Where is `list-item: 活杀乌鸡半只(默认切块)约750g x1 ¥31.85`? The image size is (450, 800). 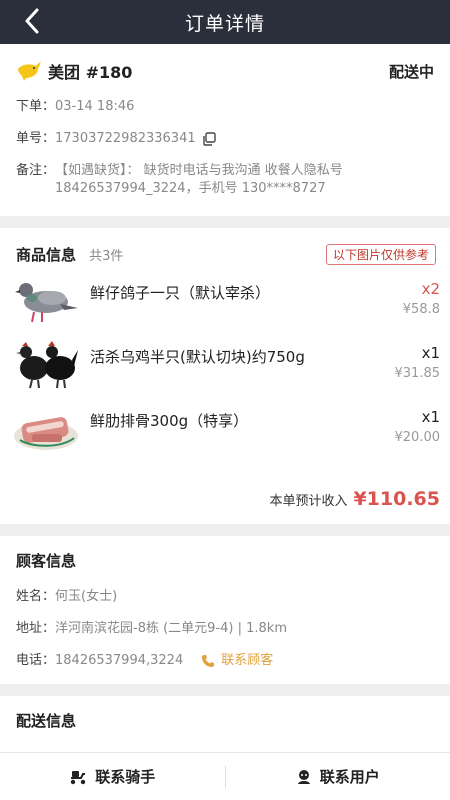
list-item: 活杀乌鸡半只(默认切块)约750g x1 ¥31.85 is located at coordinates (229, 370).